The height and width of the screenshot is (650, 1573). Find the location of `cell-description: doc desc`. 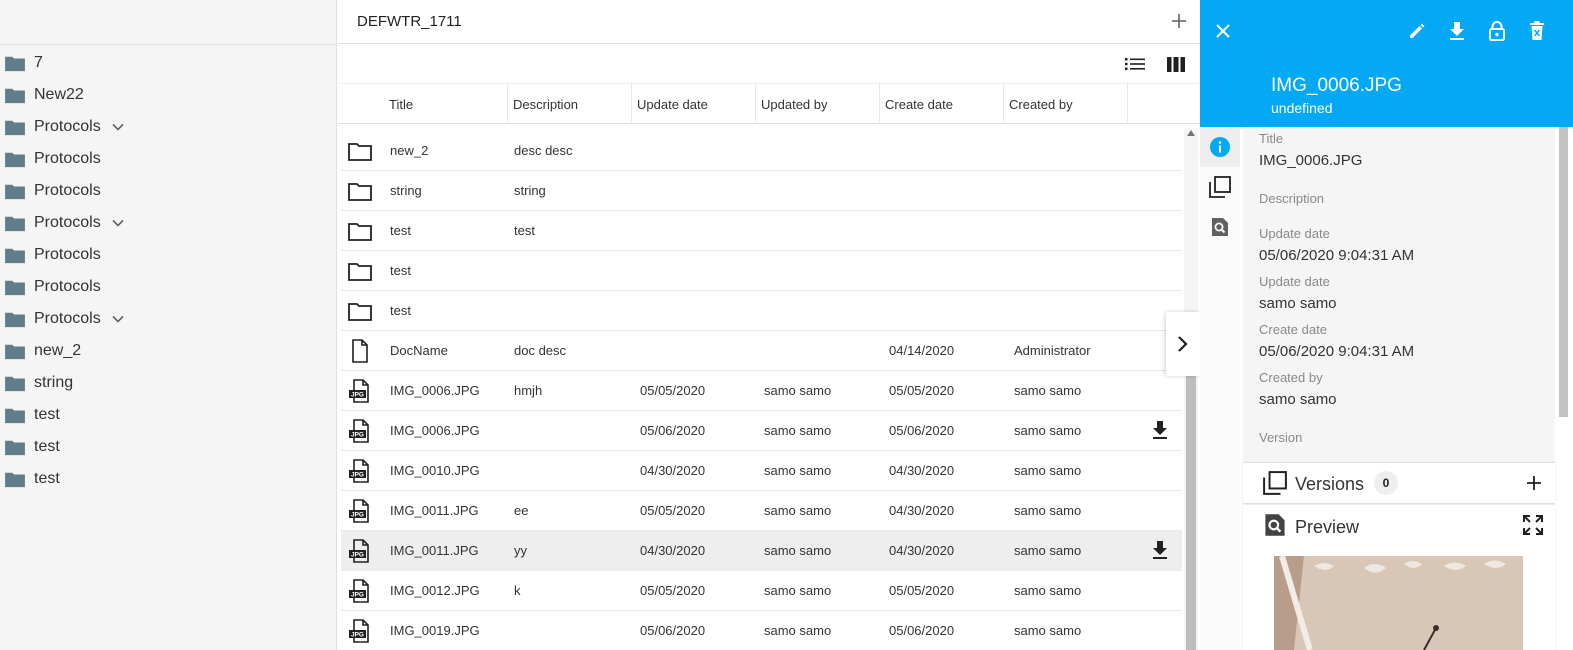

cell-description: doc desc is located at coordinates (540, 350).